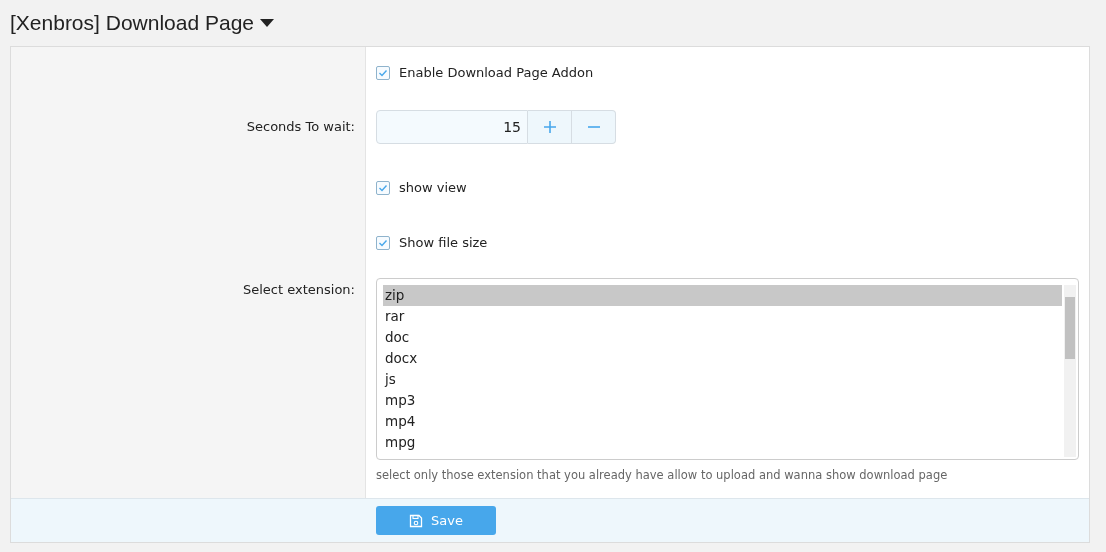  I want to click on caret-icon, so click(267, 23).